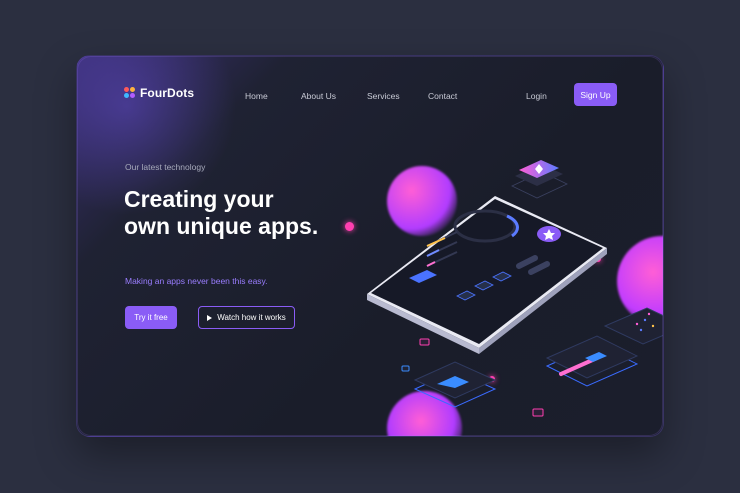 The width and height of the screenshot is (740, 493). Describe the element at coordinates (167, 93) in the screenshot. I see `brand-name: FourDots` at that location.